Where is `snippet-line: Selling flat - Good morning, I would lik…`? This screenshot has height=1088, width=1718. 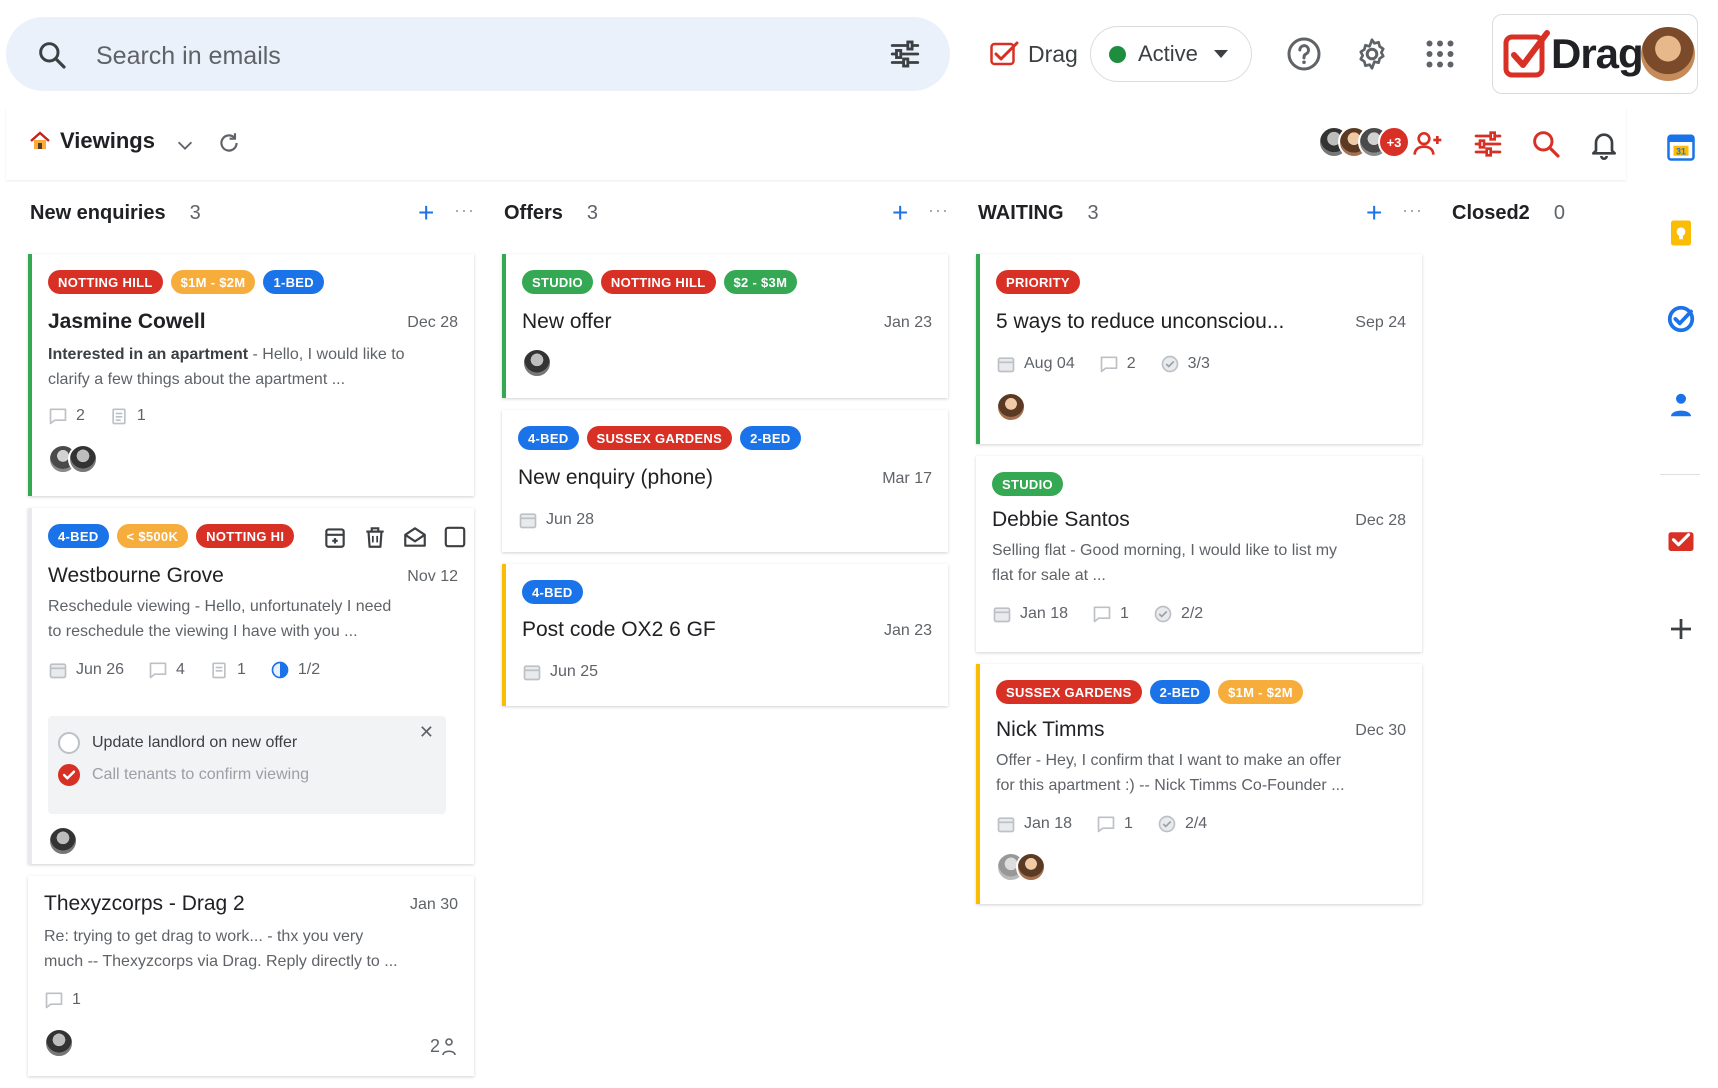 snippet-line: Selling flat - Good morning, I would lik… is located at coordinates (1165, 550).